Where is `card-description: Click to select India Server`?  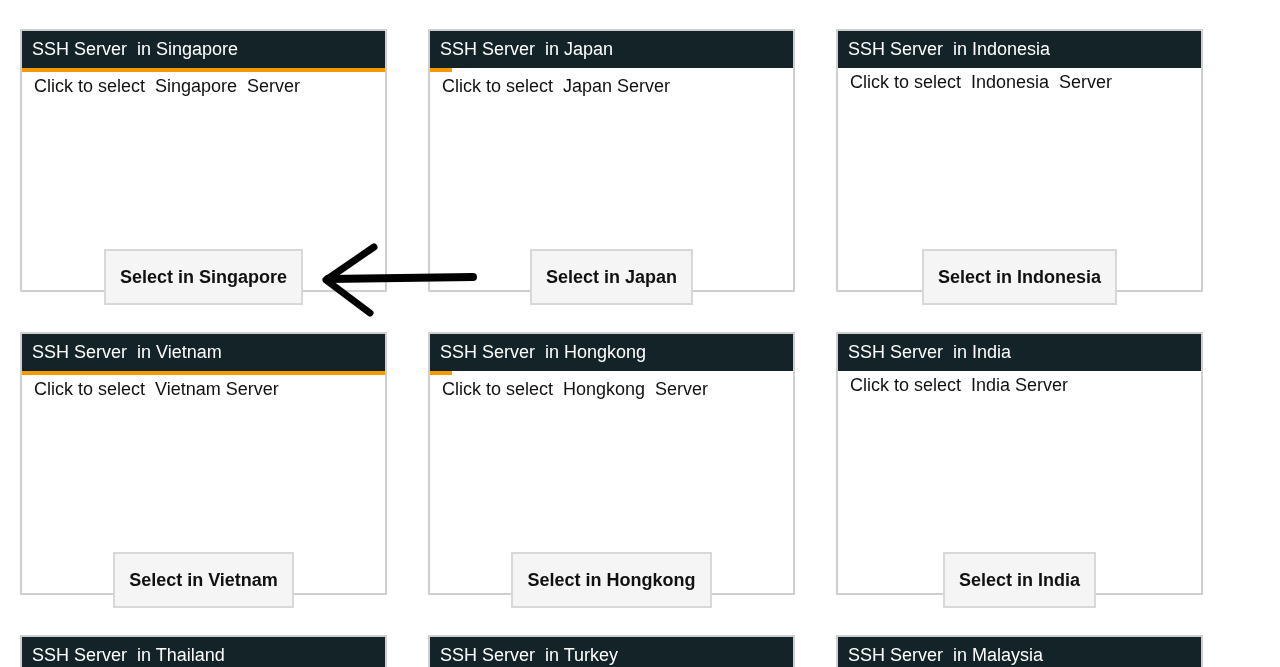
card-description: Click to select India Server is located at coordinates (960, 385).